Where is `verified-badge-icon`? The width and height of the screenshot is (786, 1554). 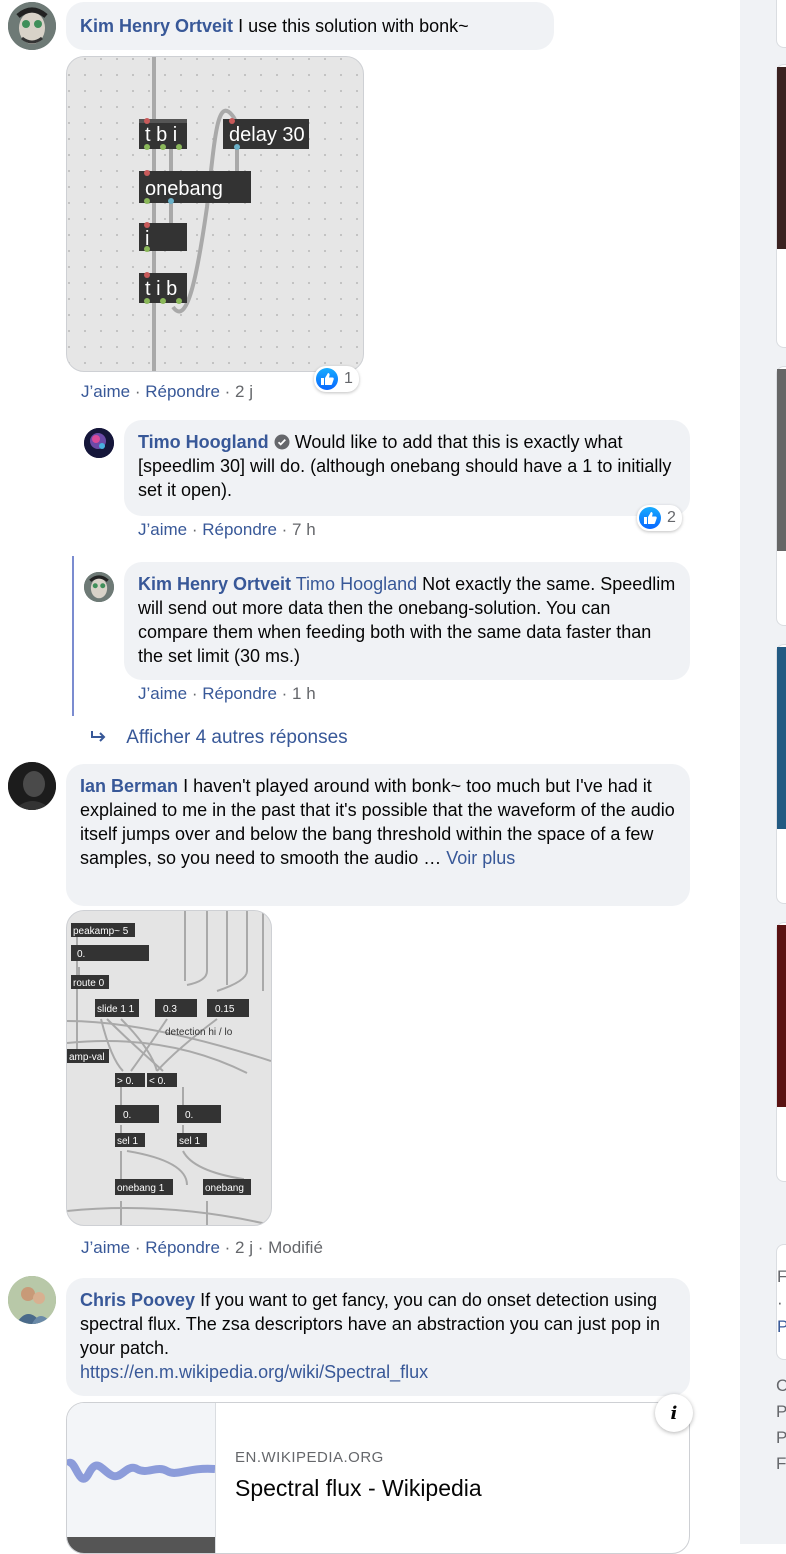 verified-badge-icon is located at coordinates (282, 442).